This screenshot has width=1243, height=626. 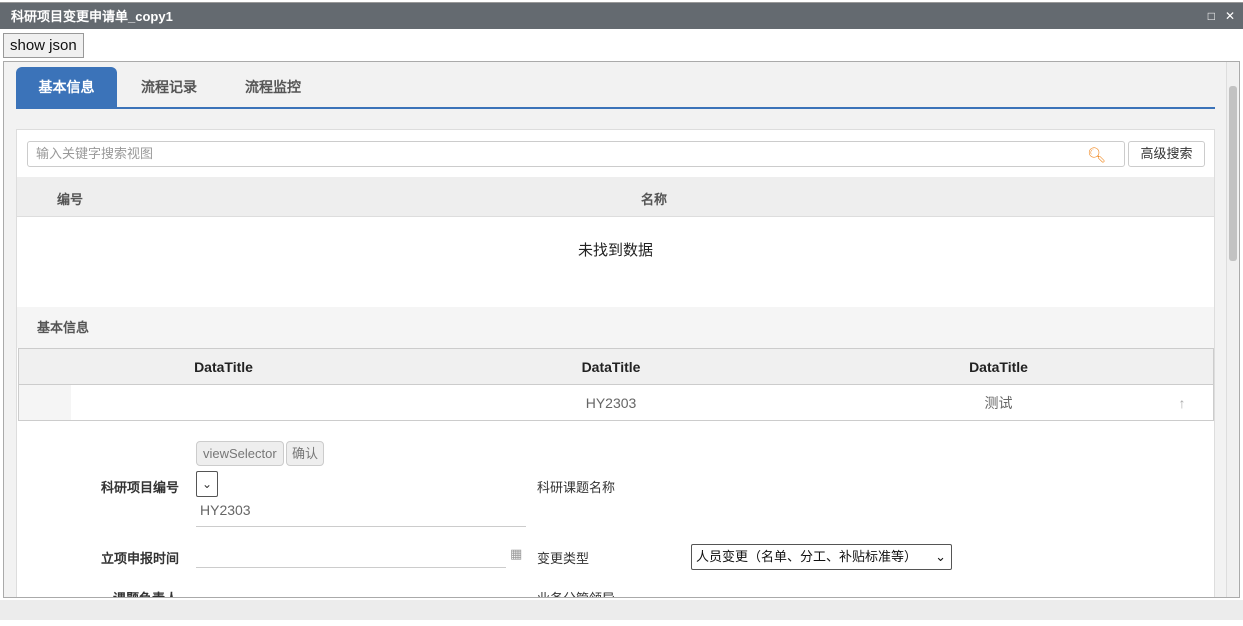 I want to click on tab-bar: 基本信息 流程记录 流程监控, so click(x=615, y=88).